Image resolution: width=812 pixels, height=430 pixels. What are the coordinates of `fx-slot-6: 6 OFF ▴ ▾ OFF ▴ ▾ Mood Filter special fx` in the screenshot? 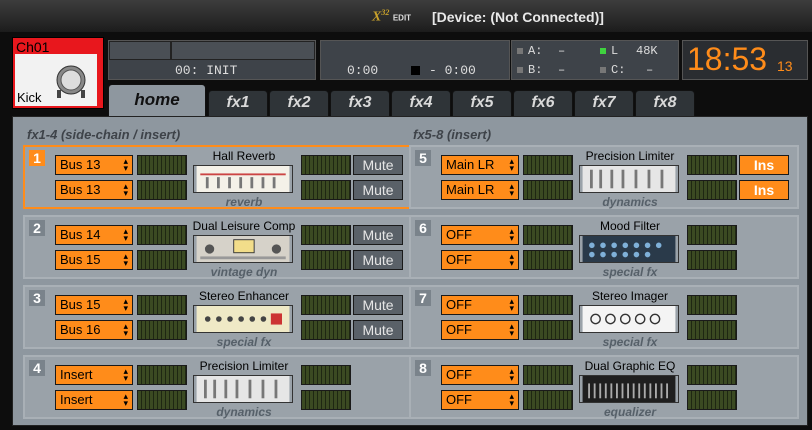 It's located at (604, 247).